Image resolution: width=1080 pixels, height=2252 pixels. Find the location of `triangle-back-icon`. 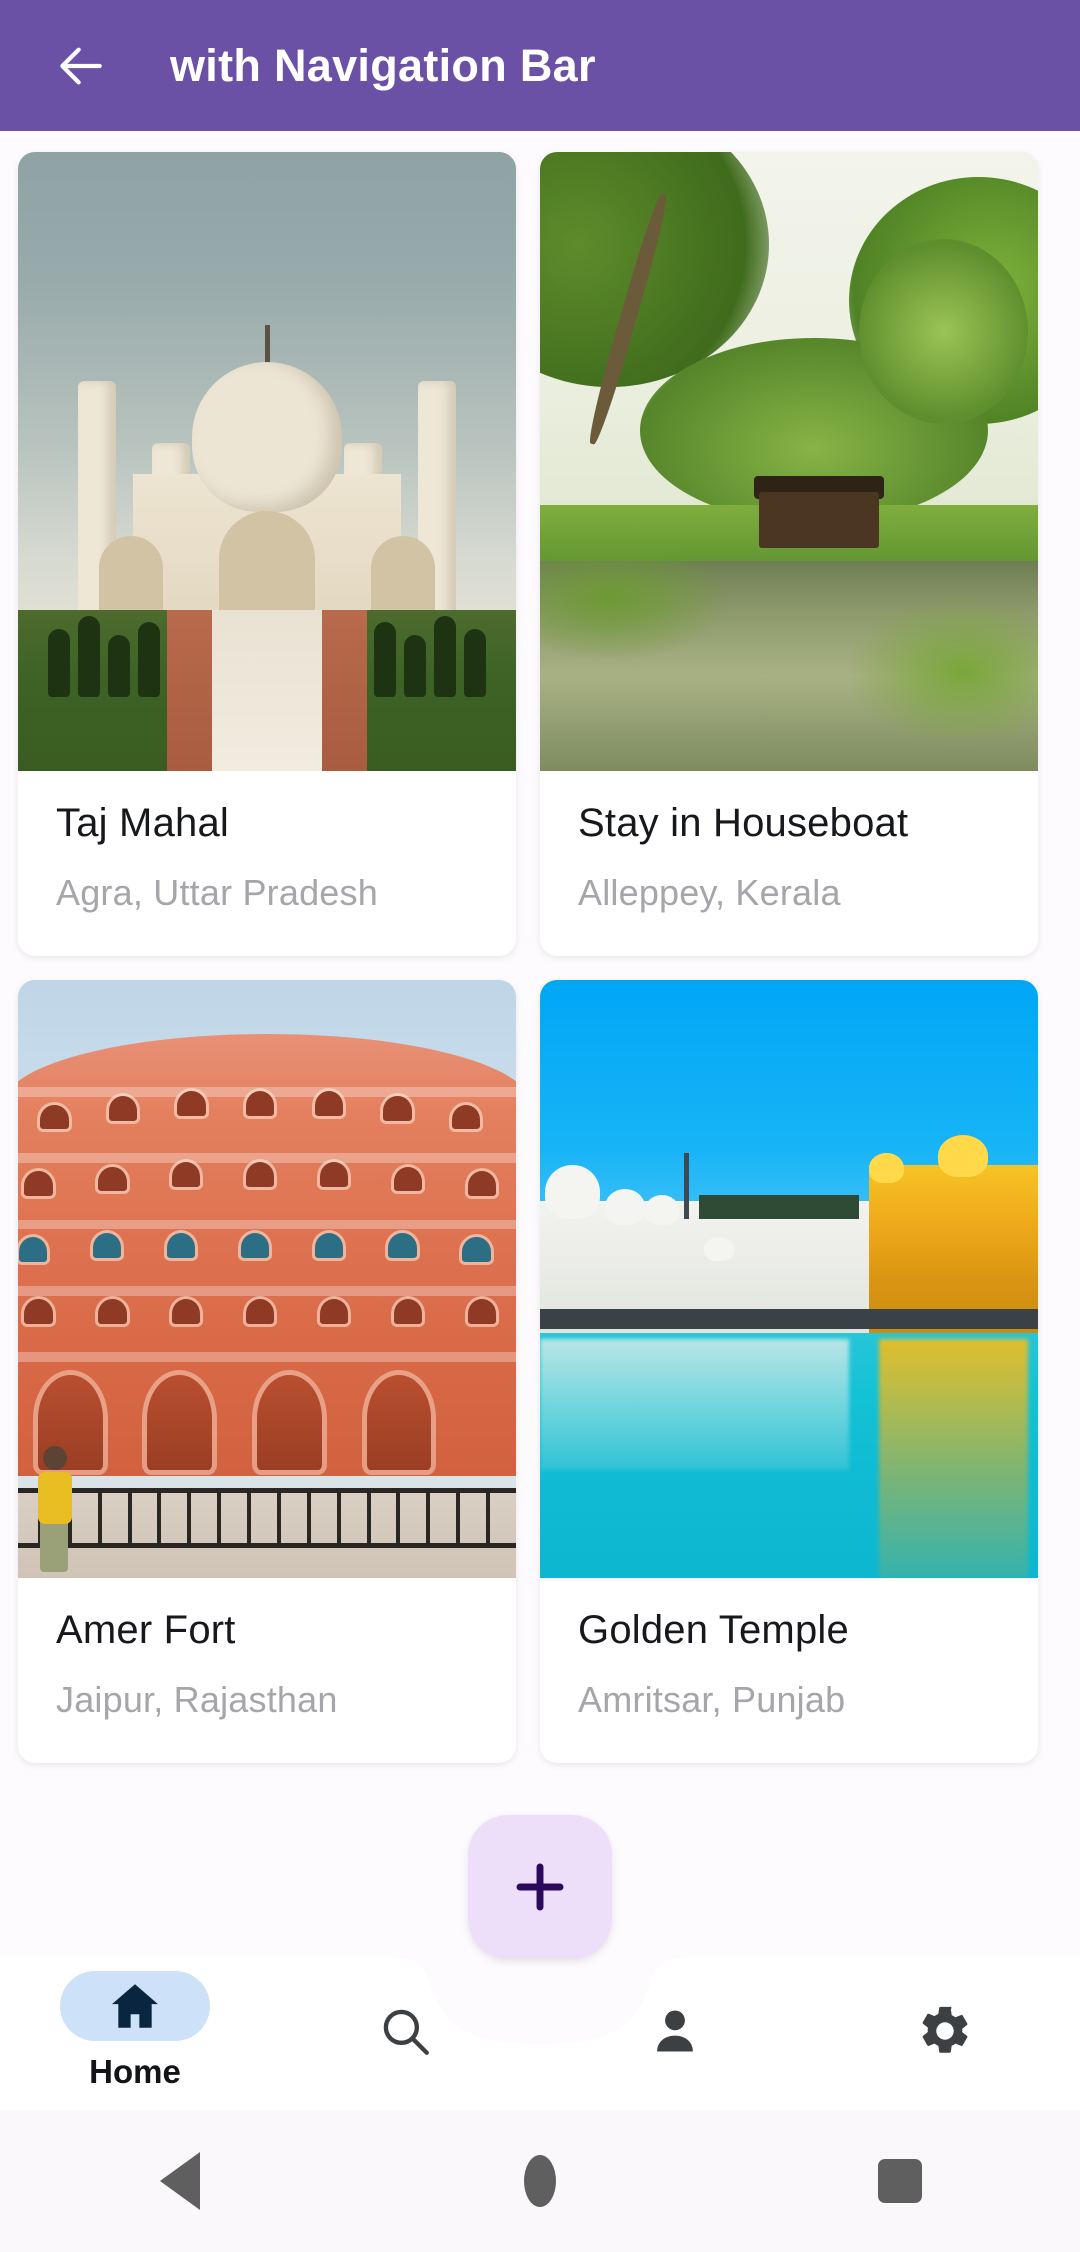

triangle-back-icon is located at coordinates (180, 2181).